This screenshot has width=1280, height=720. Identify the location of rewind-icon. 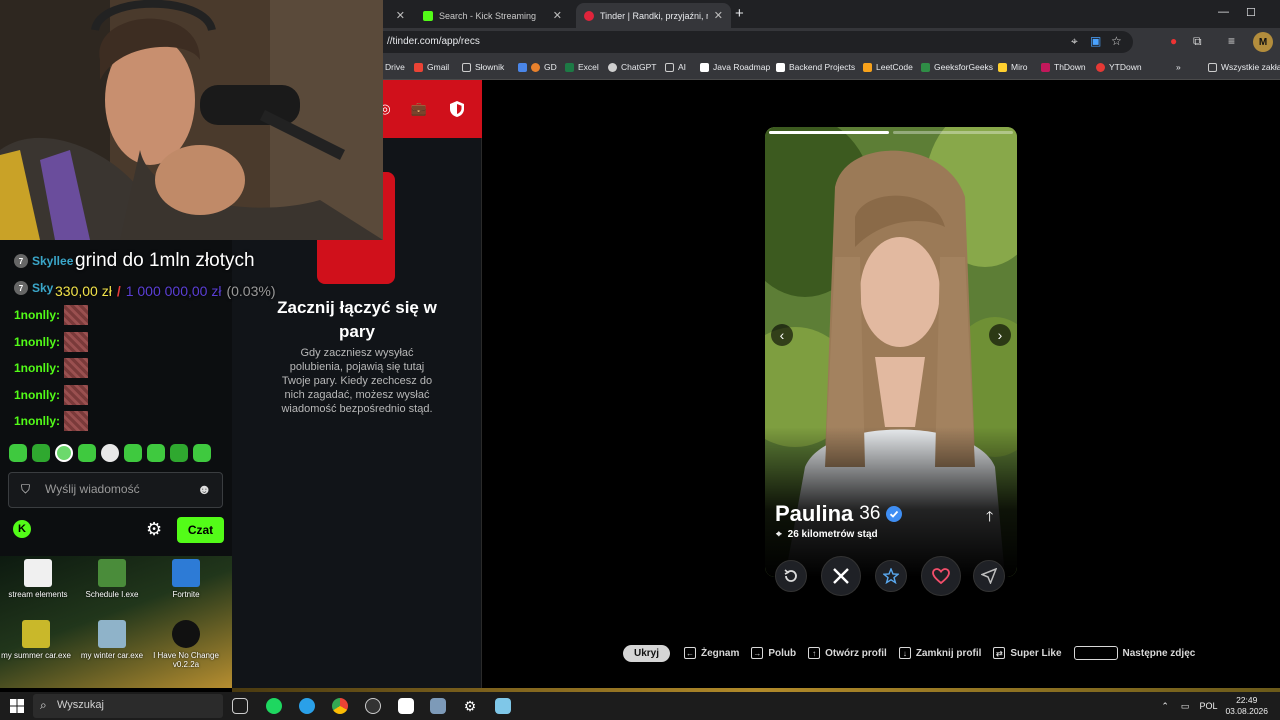
(790, 575).